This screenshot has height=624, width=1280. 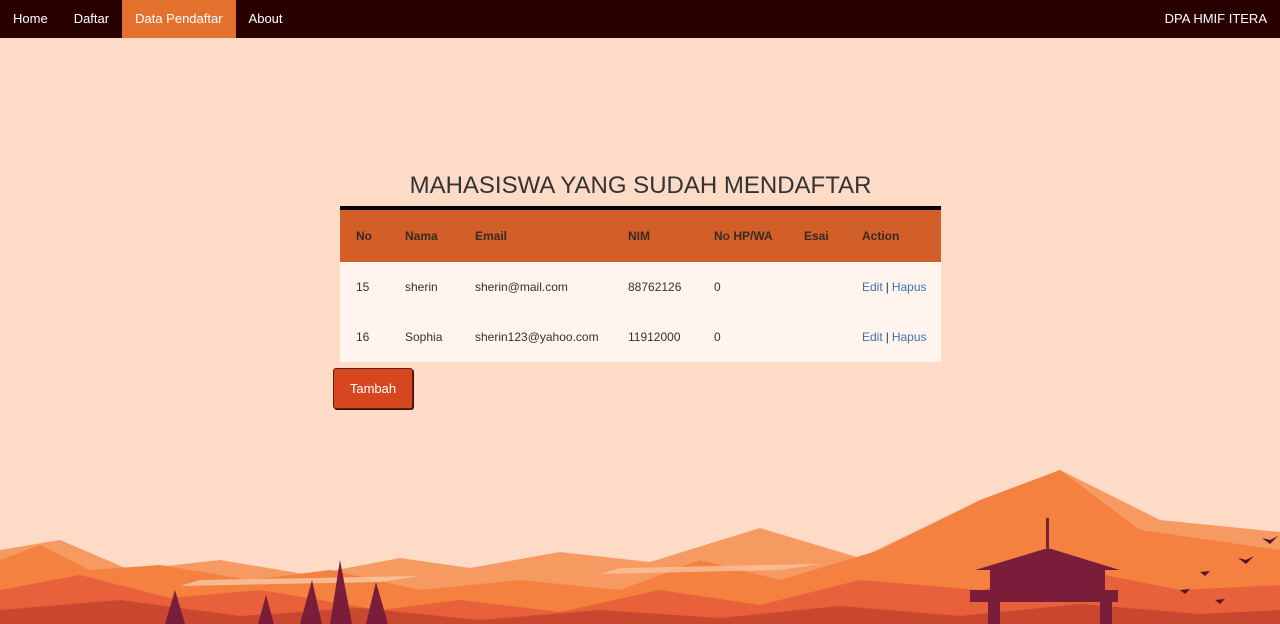 I want to click on table-header-row: No Nama Email NIM No HP/WA Esai Action, so click(x=640, y=235).